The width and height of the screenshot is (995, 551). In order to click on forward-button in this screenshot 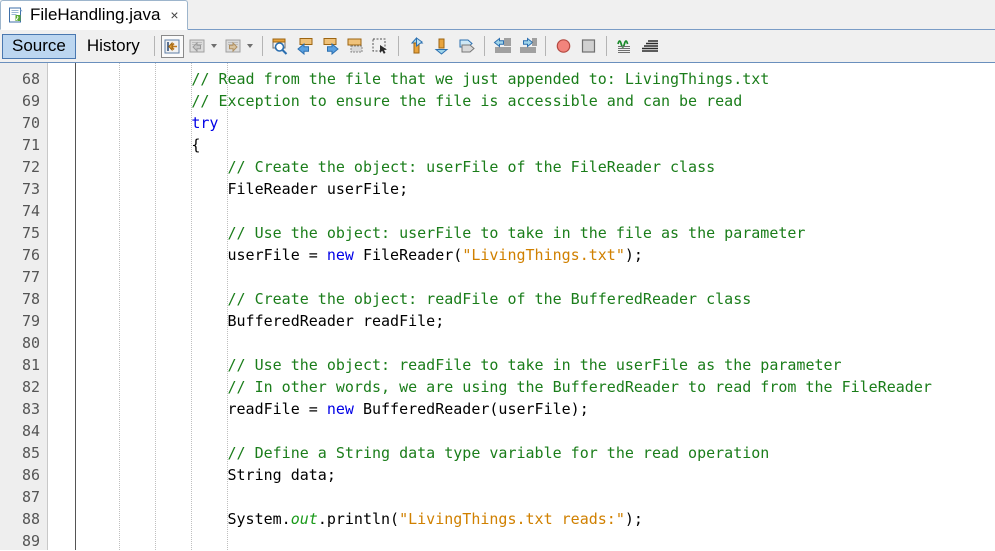, I will do `click(233, 46)`.